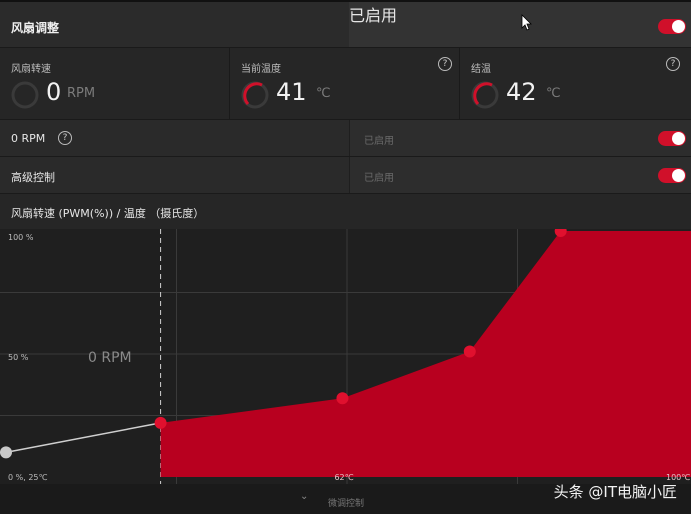 The image size is (691, 514). What do you see at coordinates (83, 438) in the screenshot?
I see `zero-rpm-line` at bounding box center [83, 438].